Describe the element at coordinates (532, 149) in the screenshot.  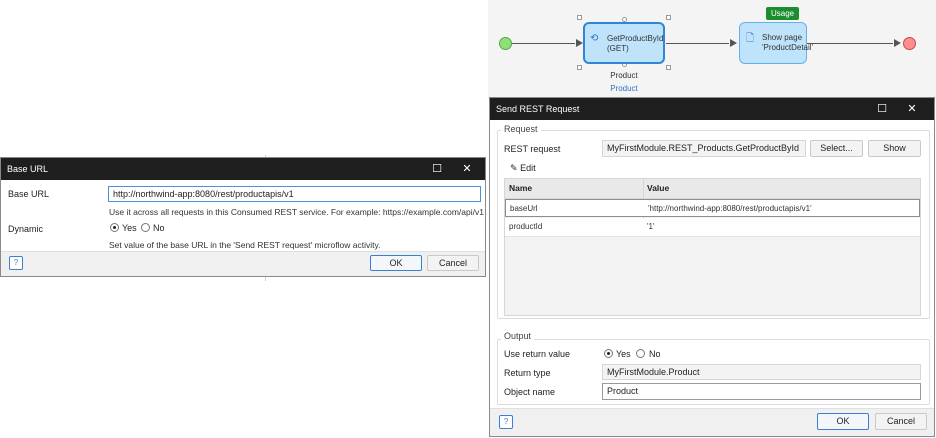
I see `rest-request-label: REST request` at that location.